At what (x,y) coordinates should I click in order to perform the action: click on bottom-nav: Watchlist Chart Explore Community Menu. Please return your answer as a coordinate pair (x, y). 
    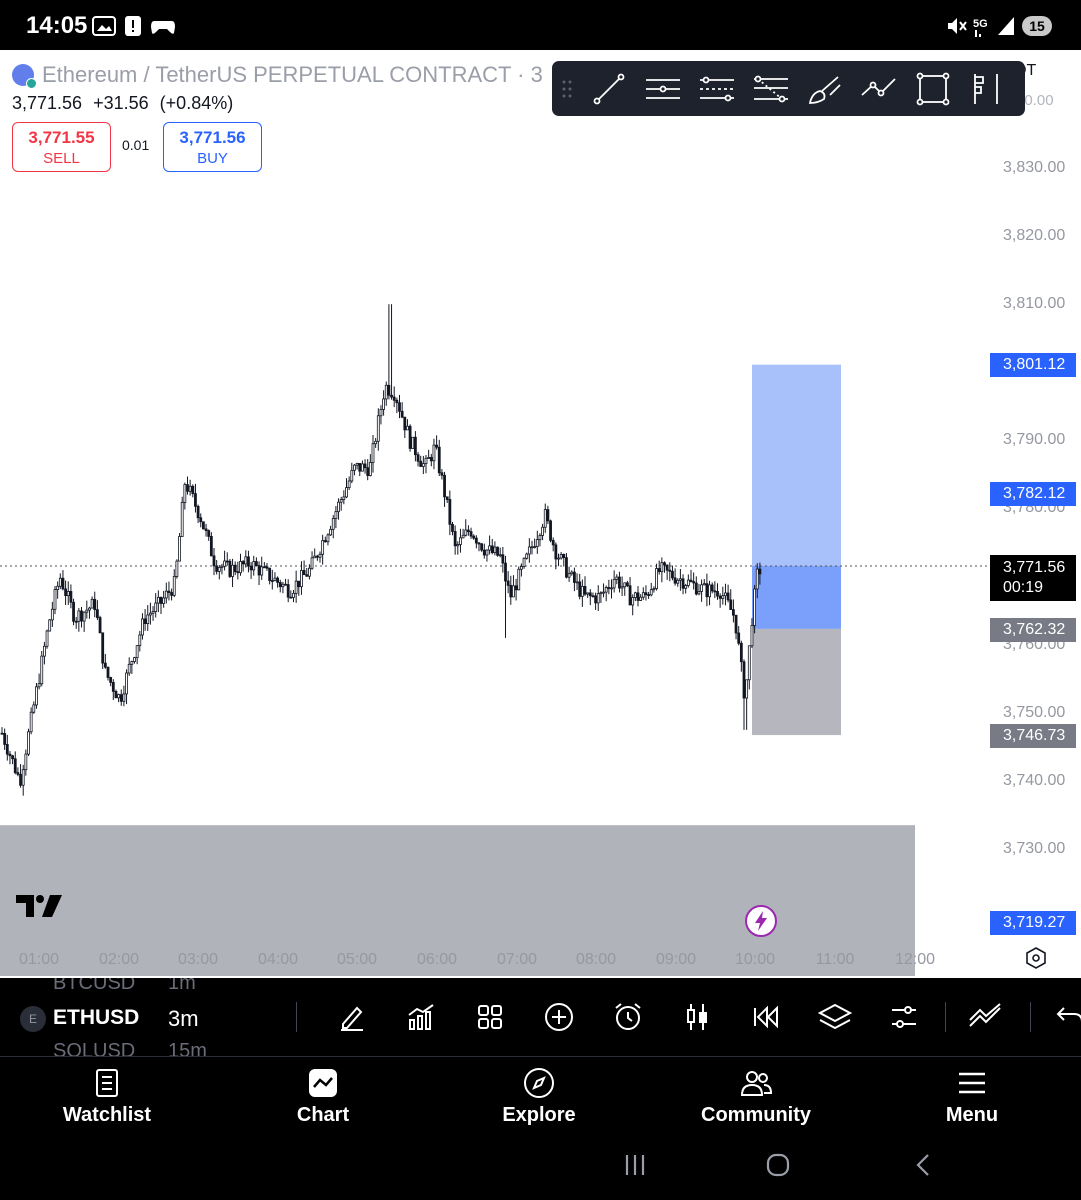
    Looking at the image, I should click on (540, 1099).